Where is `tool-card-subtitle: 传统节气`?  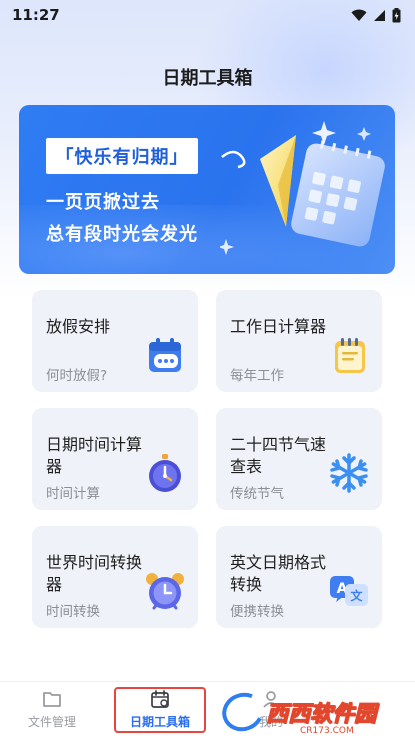 tool-card-subtitle: 传统节气 is located at coordinates (257, 494).